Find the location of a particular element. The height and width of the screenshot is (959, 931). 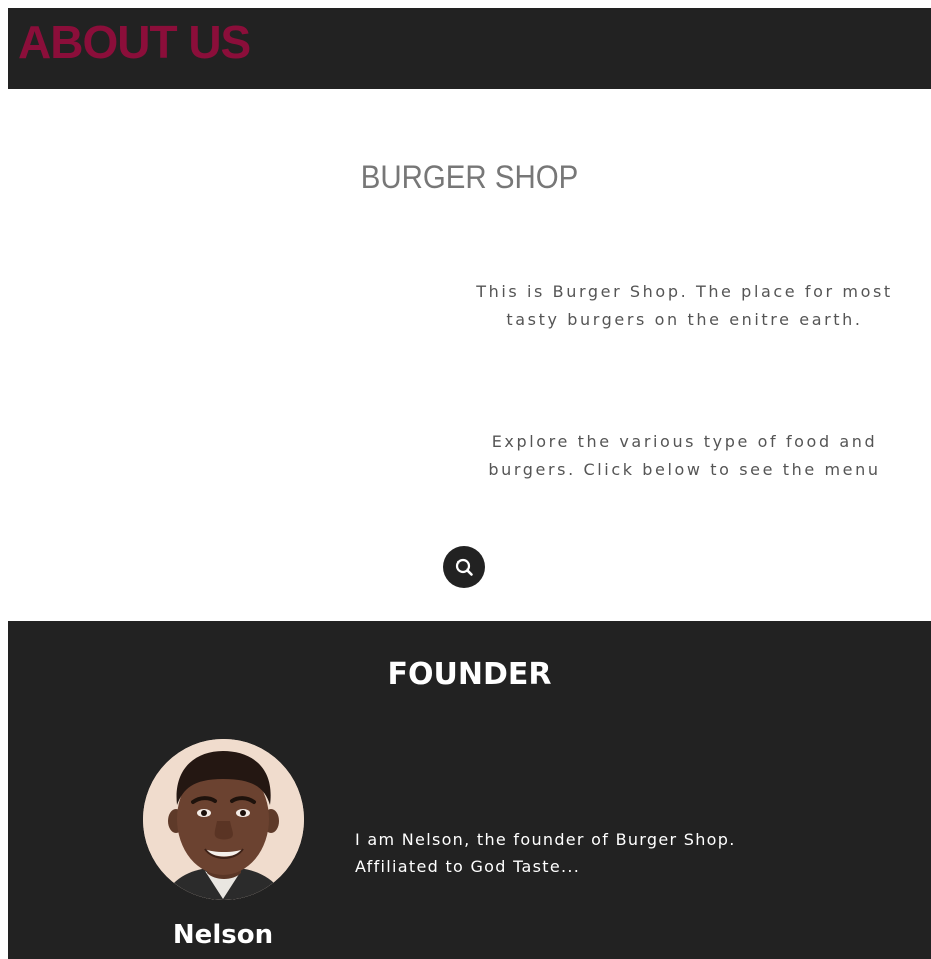

menu-button is located at coordinates (464, 567).